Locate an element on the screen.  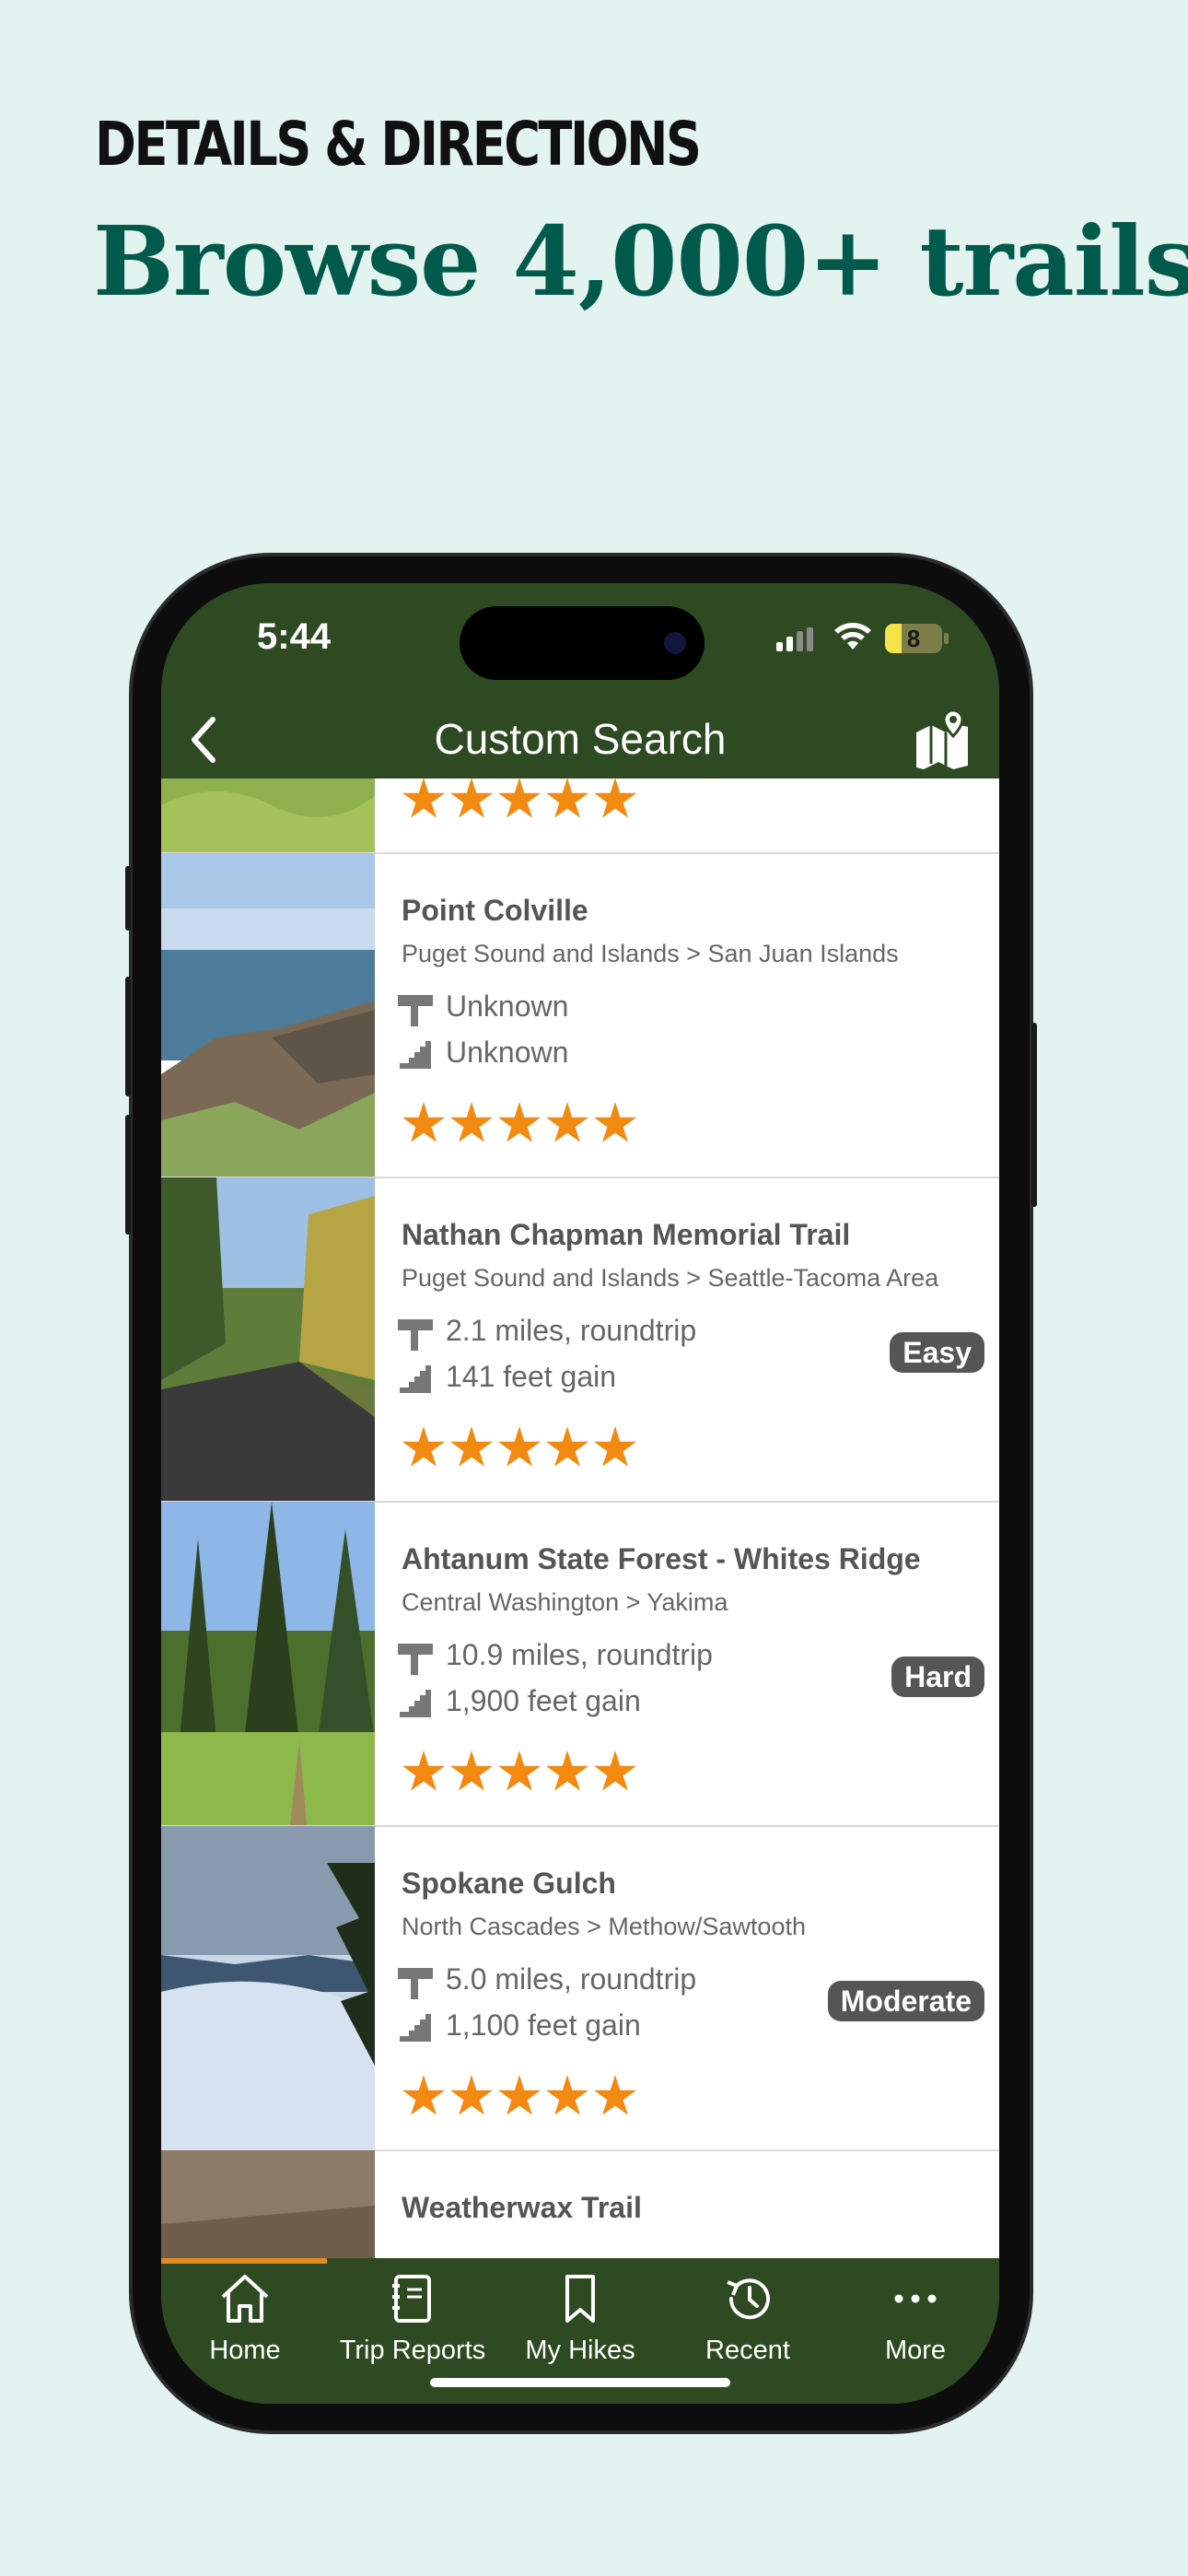
trail-length: Unknown is located at coordinates (507, 1006).